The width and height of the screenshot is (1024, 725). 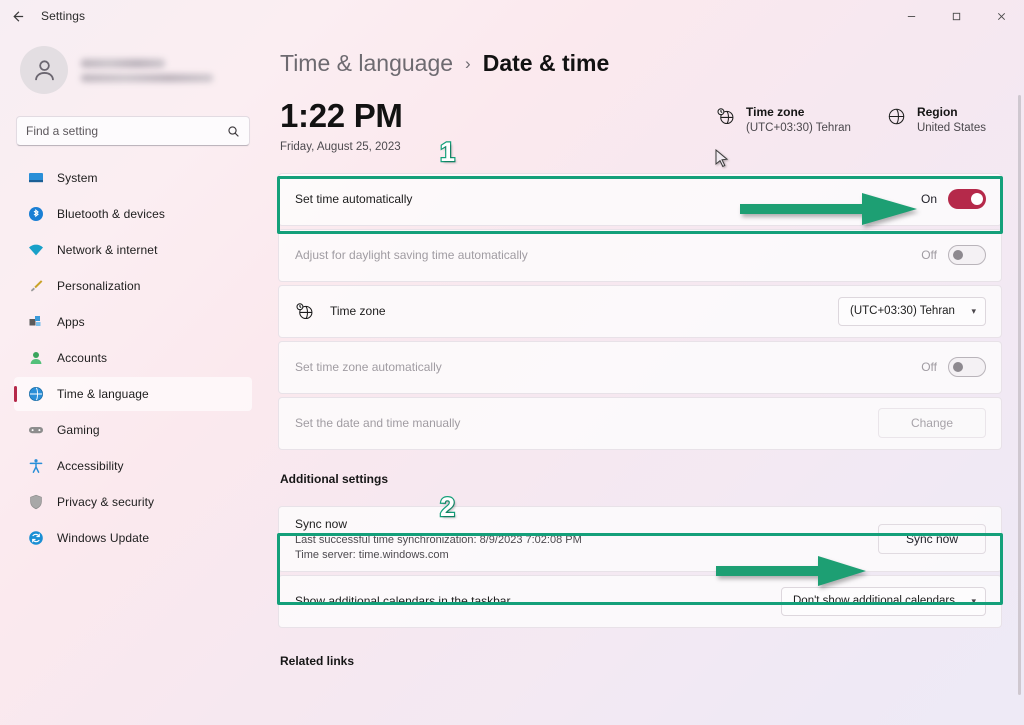 I want to click on sidebar-item-gaming: Gaming, so click(x=133, y=430).